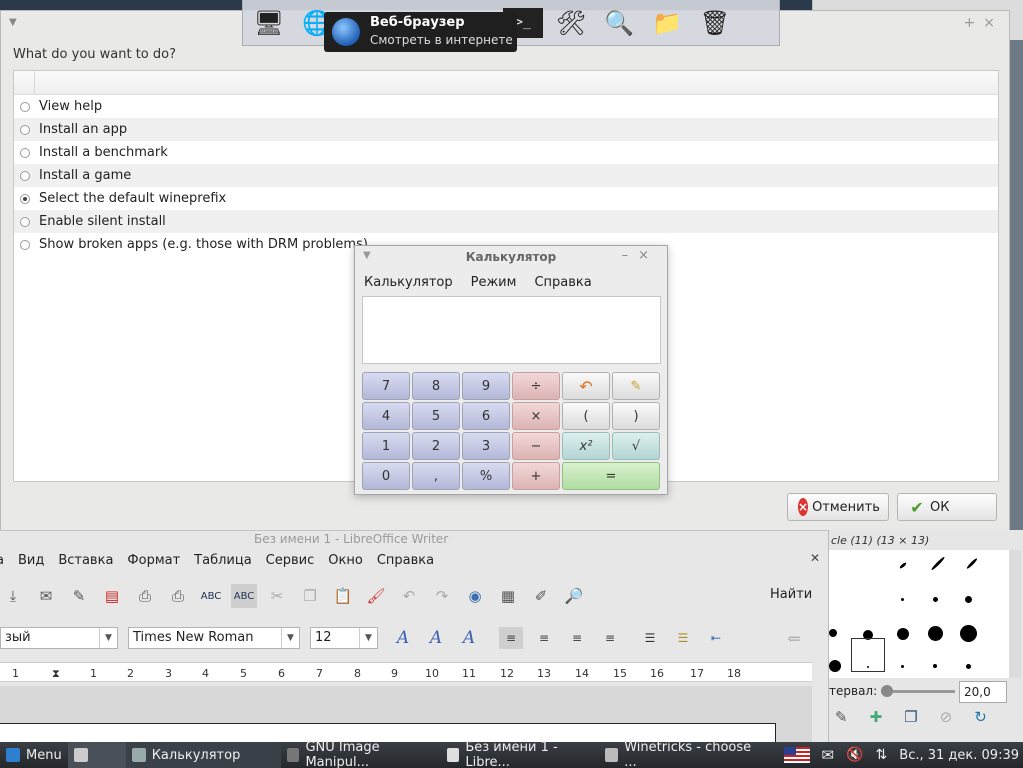  Describe the element at coordinates (511, 330) in the screenshot. I see `calculator-display` at that location.